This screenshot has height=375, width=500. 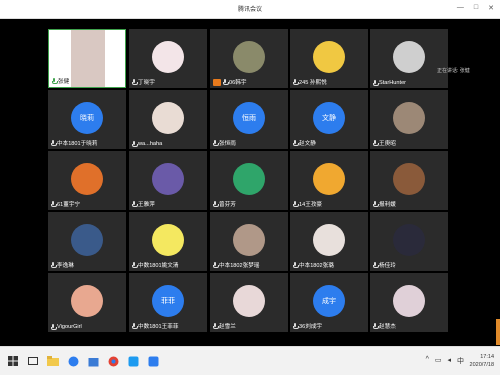 I want to click on windows-start-icon, so click(x=13, y=361).